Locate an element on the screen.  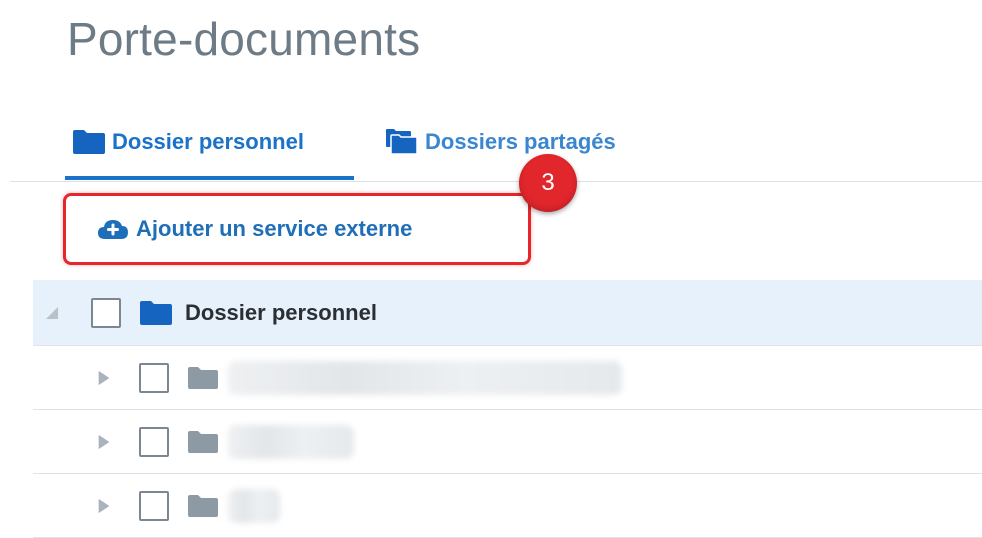
tab-dossier-personnel: Dossier personnel is located at coordinates (209, 142).